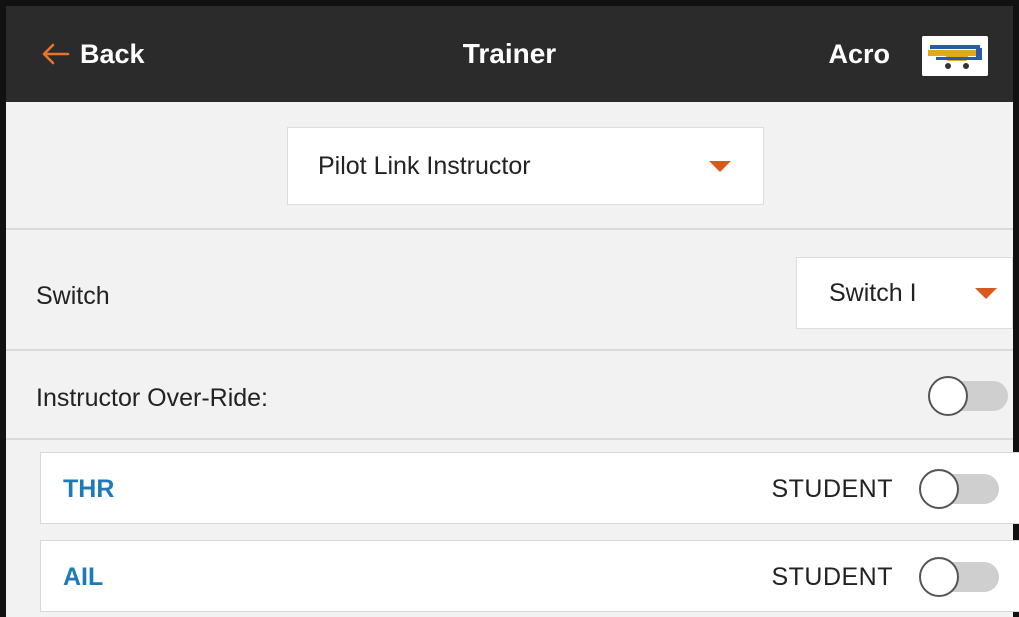  I want to click on instructor-override-toggle, so click(968, 396).